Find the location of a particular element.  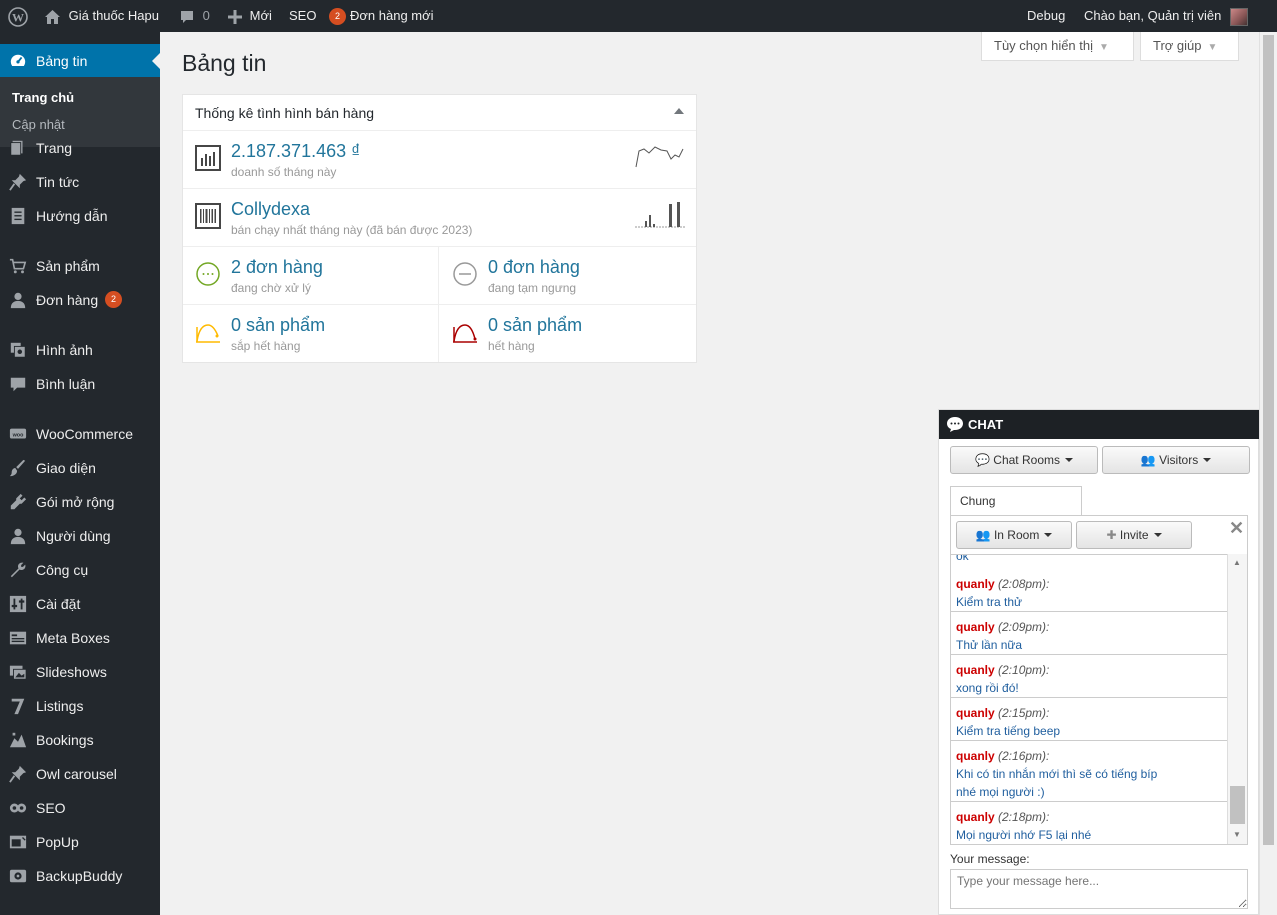

sidebar-item-giao-diện: Giao diện is located at coordinates (80, 468).